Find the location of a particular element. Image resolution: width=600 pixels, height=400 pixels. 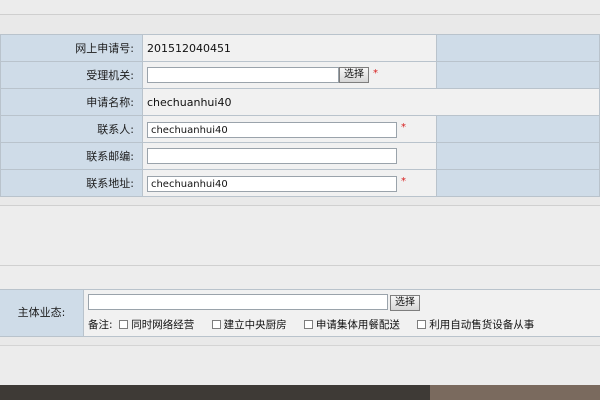

address-input: chechuanhui40 is located at coordinates (271, 184).